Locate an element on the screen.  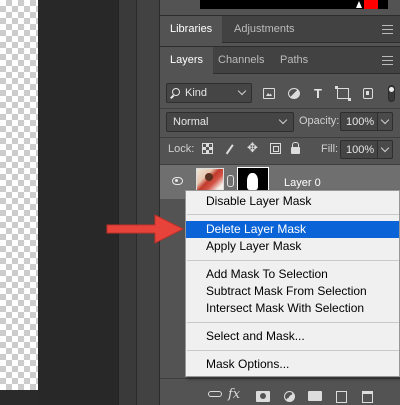
opacity-dropdown-button is located at coordinates (385, 121).